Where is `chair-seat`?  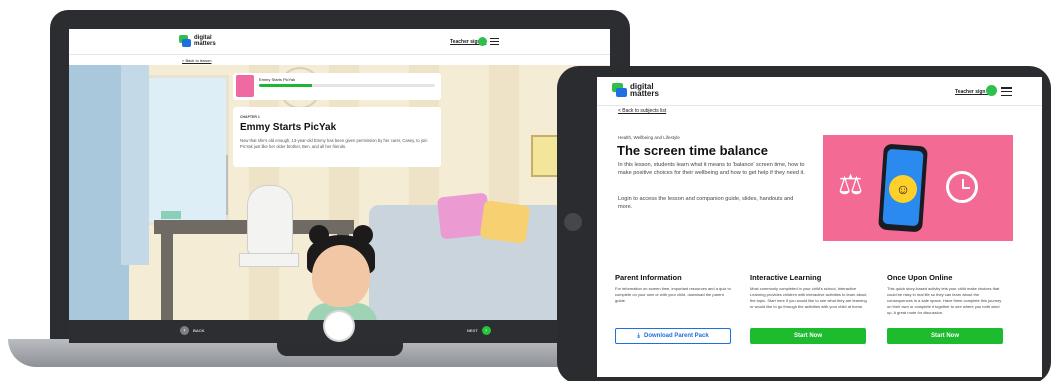
chair-seat is located at coordinates (269, 260).